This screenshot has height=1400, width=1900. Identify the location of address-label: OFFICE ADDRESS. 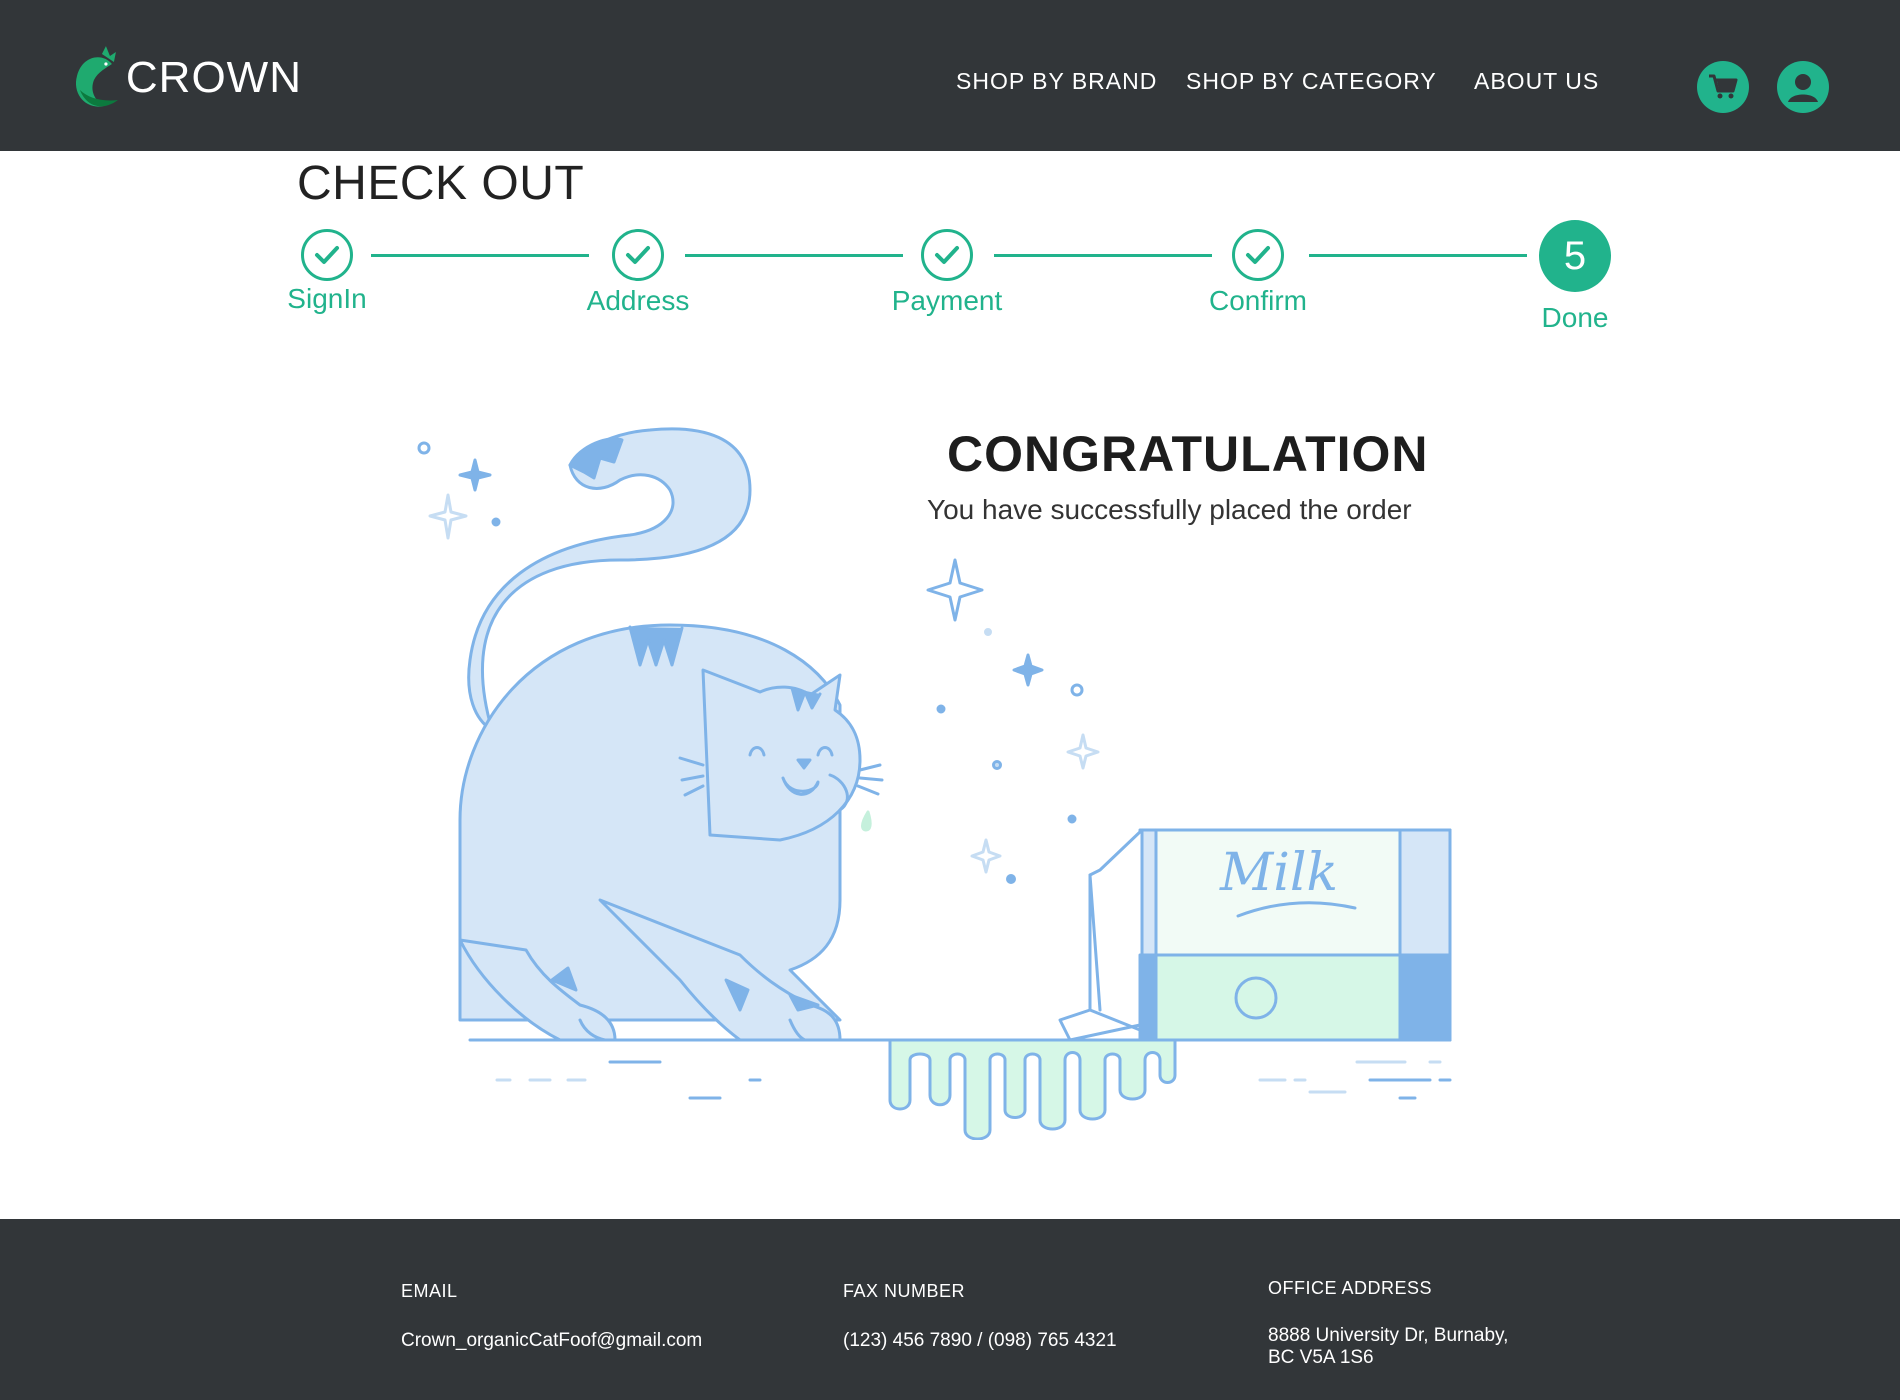
(1350, 1288).